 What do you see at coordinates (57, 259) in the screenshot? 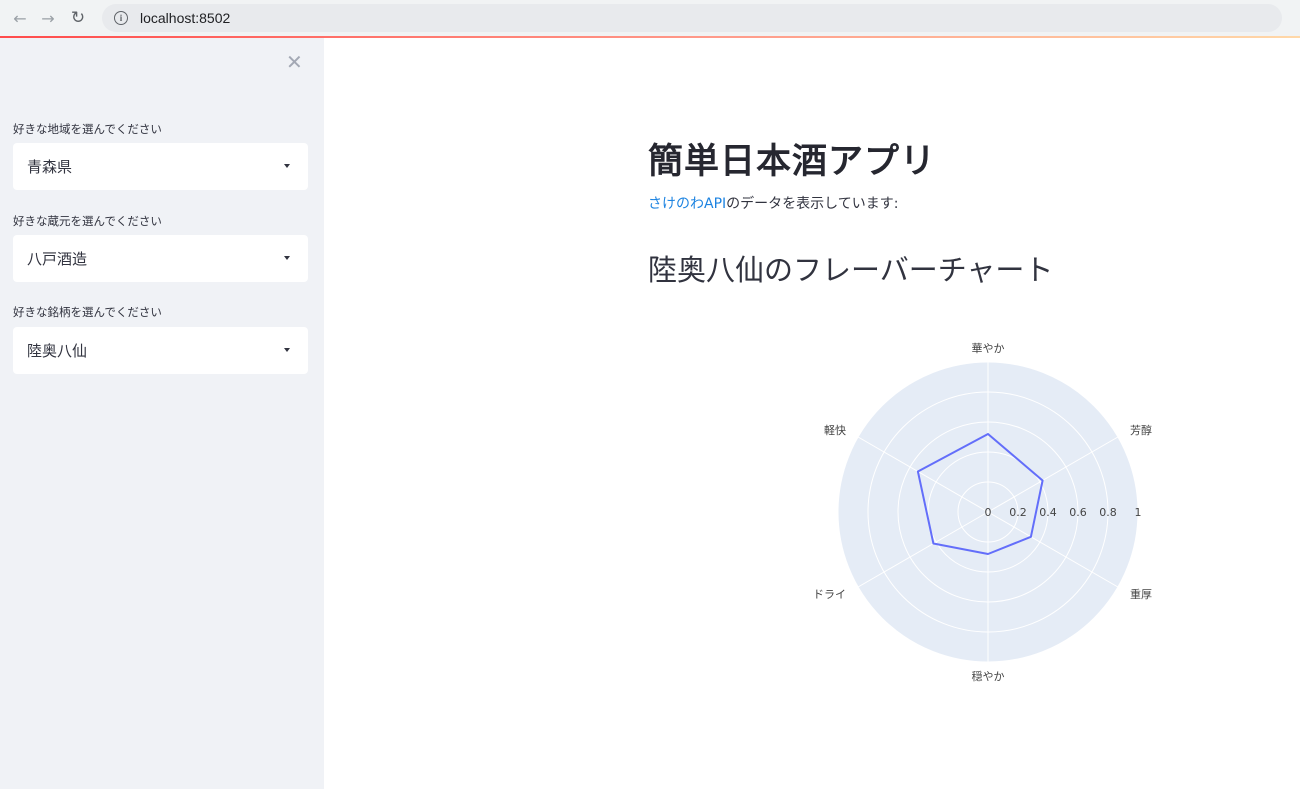
I see `brewery-select-value: 八戸酒造` at bounding box center [57, 259].